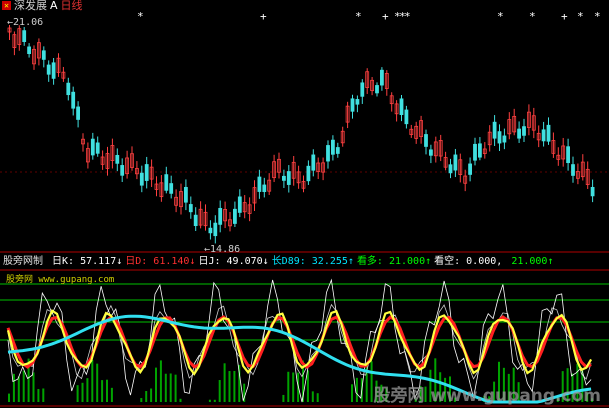 This screenshot has height=408, width=609. I want to click on indicator-item: 日K: 57.117↓, so click(87, 261).